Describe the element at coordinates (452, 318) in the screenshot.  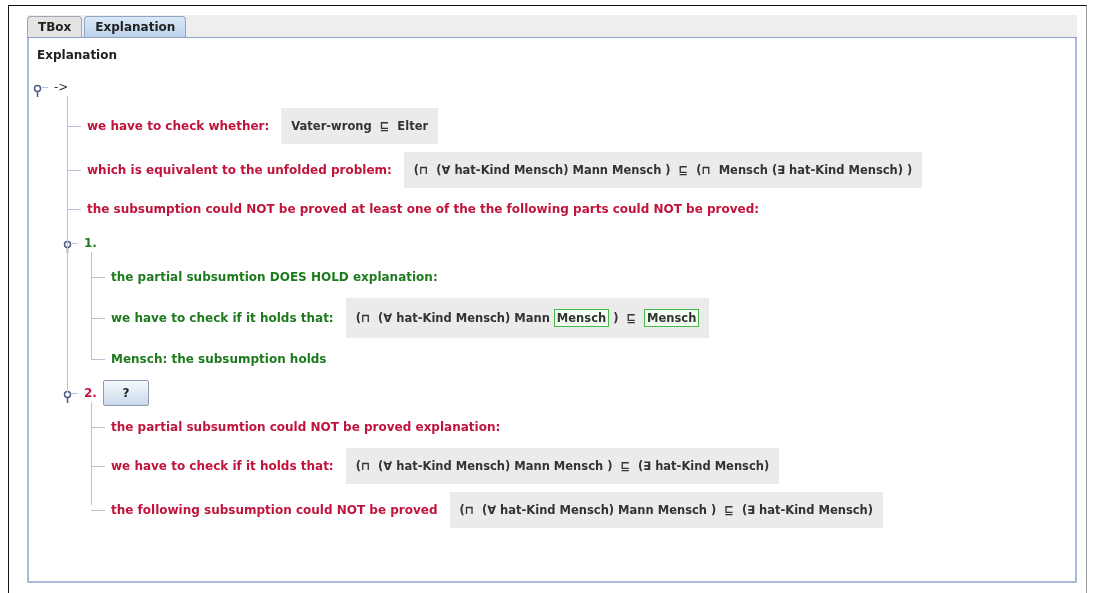
I see `formula-text: (⊓ (∀ hat-Kind Mensch) Mann` at that location.